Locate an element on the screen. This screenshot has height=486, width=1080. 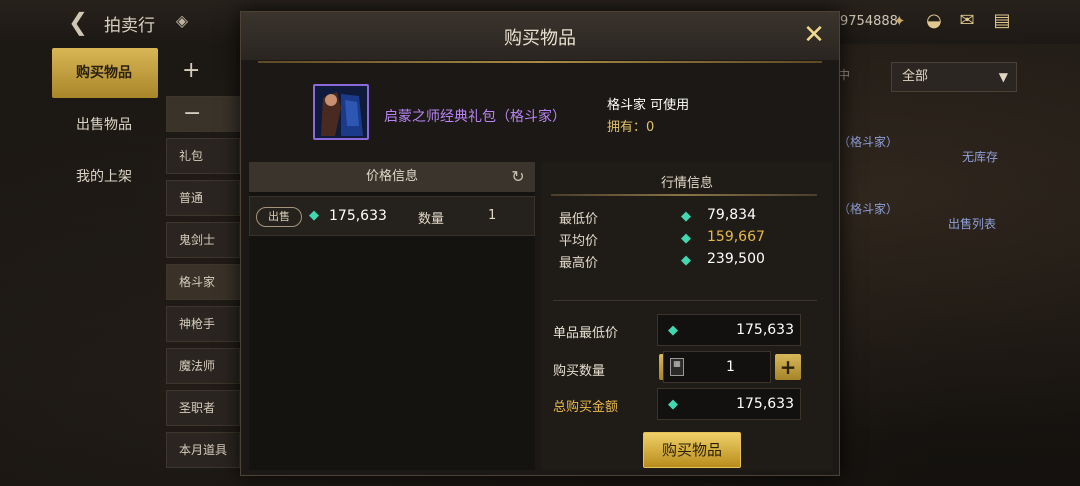
qty-label: 购买数量 is located at coordinates (579, 371).